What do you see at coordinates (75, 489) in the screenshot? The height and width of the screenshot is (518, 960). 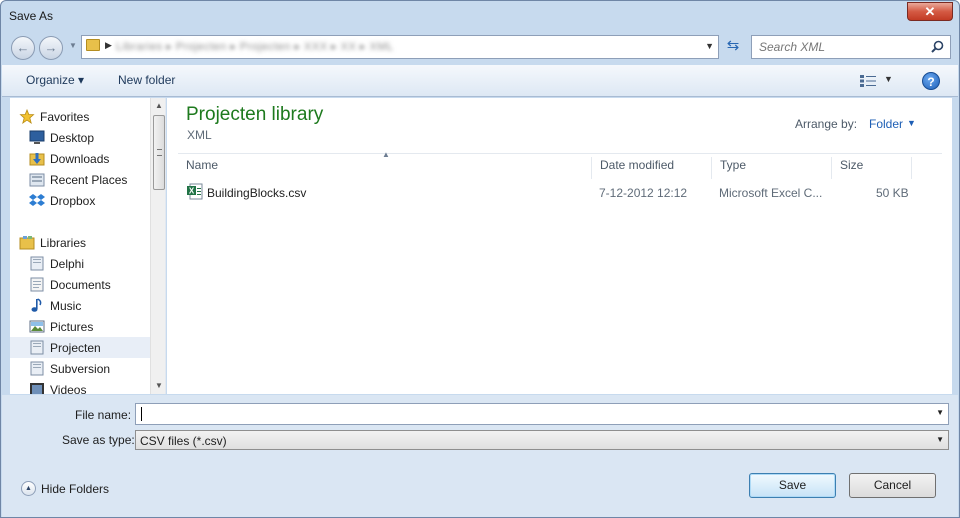 I see `hide-folders-button: Hide Folders` at bounding box center [75, 489].